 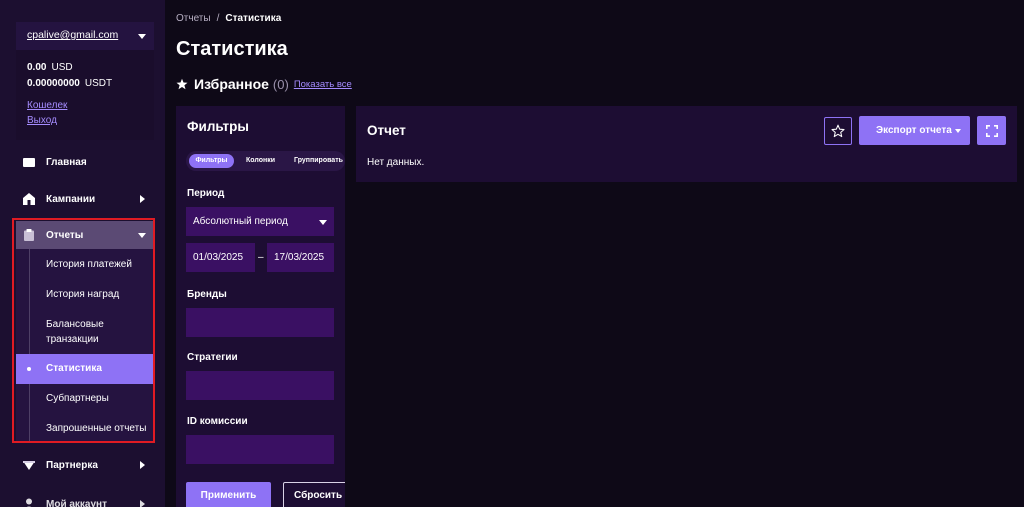 I want to click on balance-amount: 0.00000000, so click(x=53, y=83).